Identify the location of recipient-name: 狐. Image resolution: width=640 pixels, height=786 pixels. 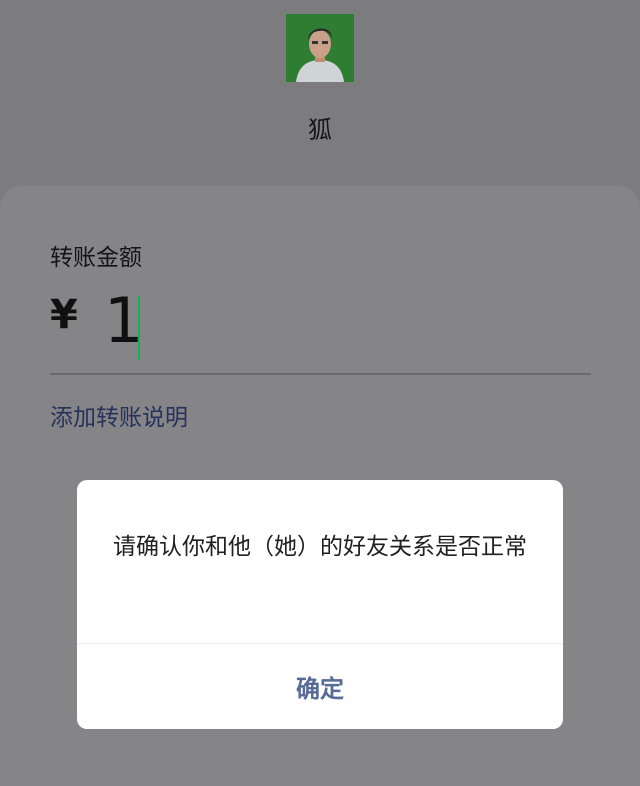
(320, 130).